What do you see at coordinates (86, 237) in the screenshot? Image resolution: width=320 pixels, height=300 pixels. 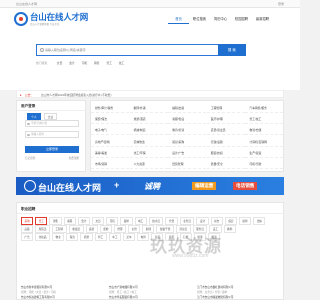 I see `job-tag: 机修` at bounding box center [86, 237].